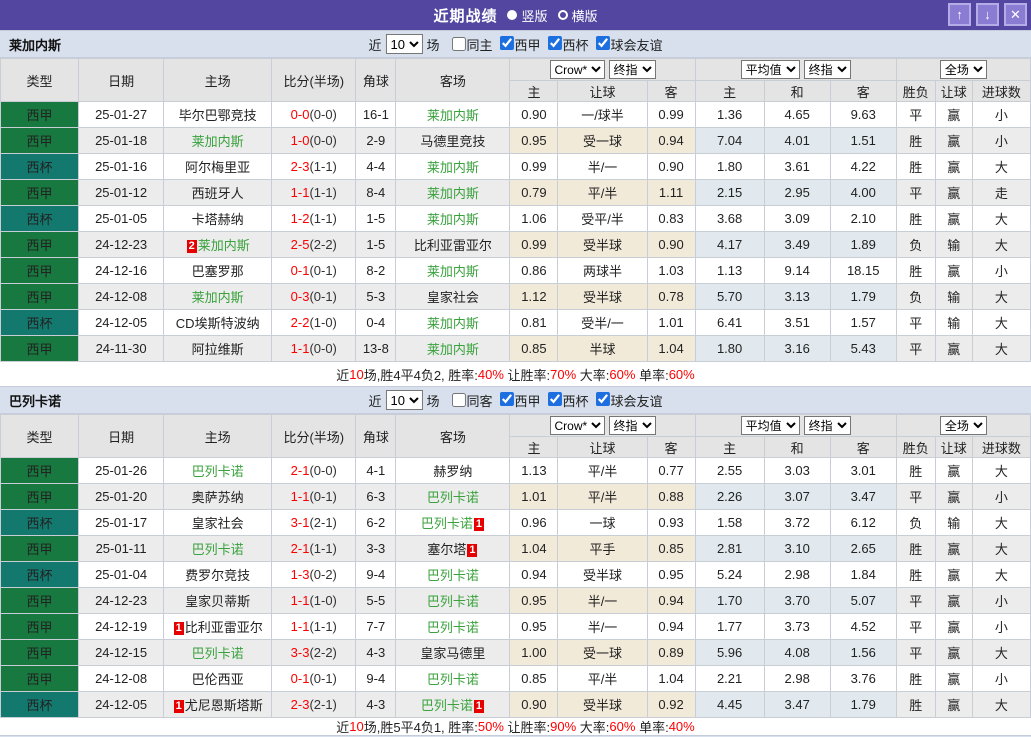 The height and width of the screenshot is (737, 1031). Describe the element at coordinates (729, 322) in the screenshot. I see `avg-home-cell: 6.41` at that location.